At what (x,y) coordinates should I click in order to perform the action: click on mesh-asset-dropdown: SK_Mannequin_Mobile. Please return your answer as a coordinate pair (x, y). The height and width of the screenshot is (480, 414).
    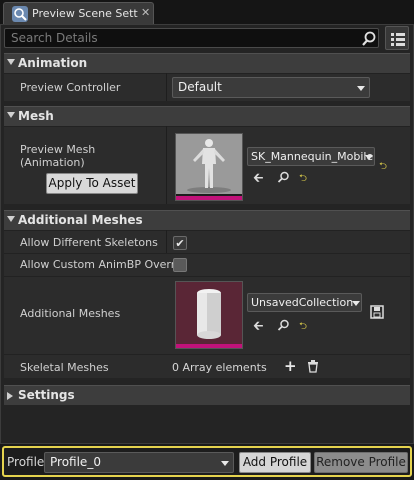
    Looking at the image, I should click on (311, 156).